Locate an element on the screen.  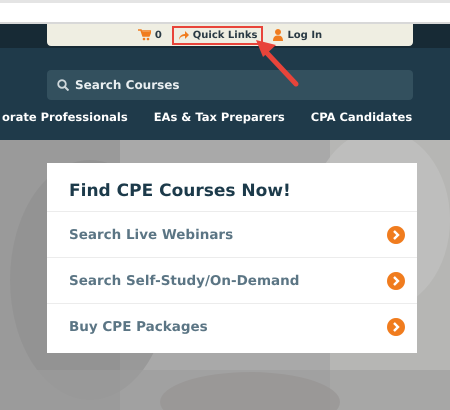
nav-link: orate Professionals is located at coordinates (65, 117).